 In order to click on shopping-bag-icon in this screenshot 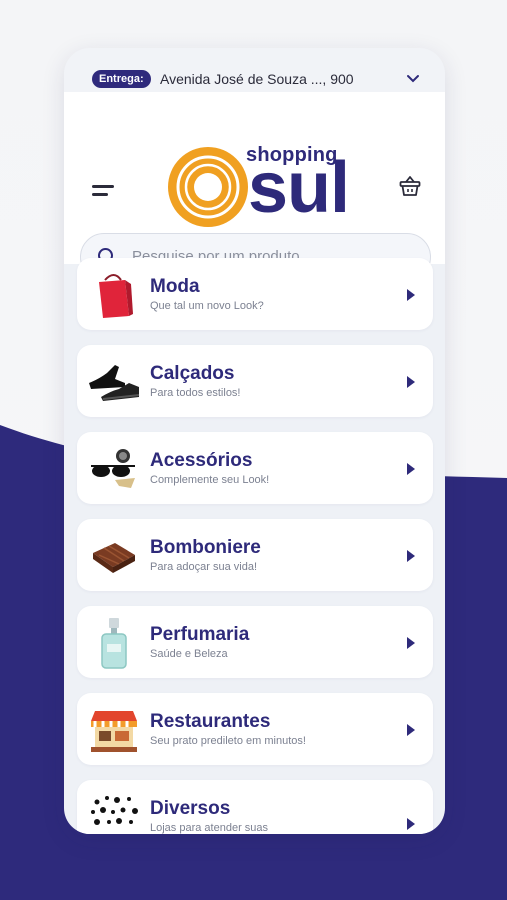, I will do `click(114, 295)`.